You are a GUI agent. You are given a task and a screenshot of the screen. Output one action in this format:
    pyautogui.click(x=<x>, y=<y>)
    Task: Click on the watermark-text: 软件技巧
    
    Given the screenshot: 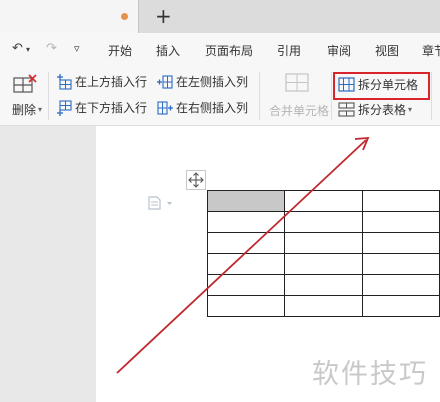 What is the action you would take?
    pyautogui.click(x=370, y=374)
    